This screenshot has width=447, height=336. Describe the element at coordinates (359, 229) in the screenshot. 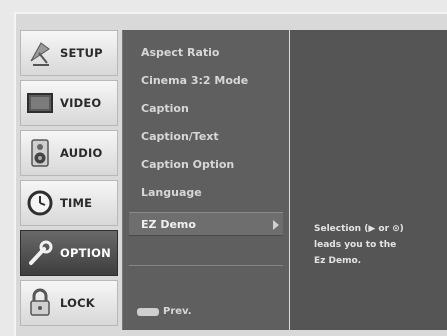

I see `info-line: Selection (▶ or ⊙)` at that location.